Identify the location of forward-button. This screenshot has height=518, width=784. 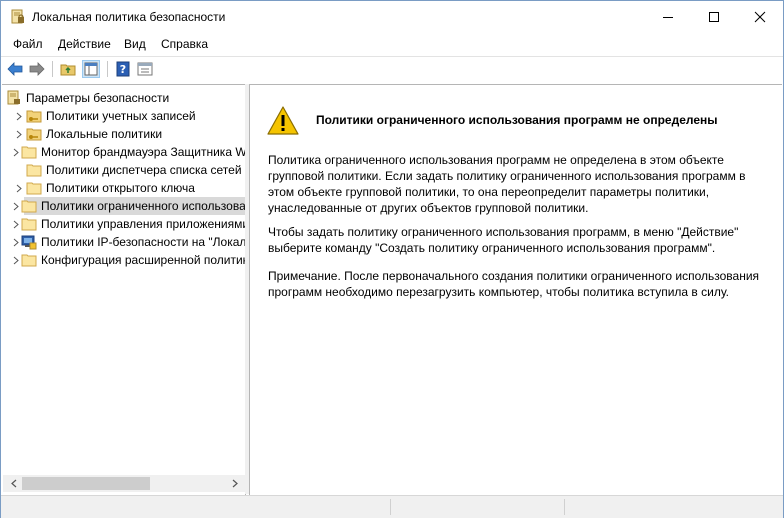
(37, 69).